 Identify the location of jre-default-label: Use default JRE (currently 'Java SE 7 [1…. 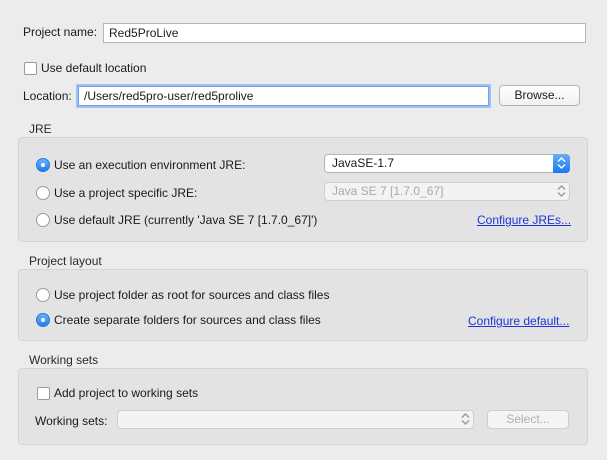
(186, 220).